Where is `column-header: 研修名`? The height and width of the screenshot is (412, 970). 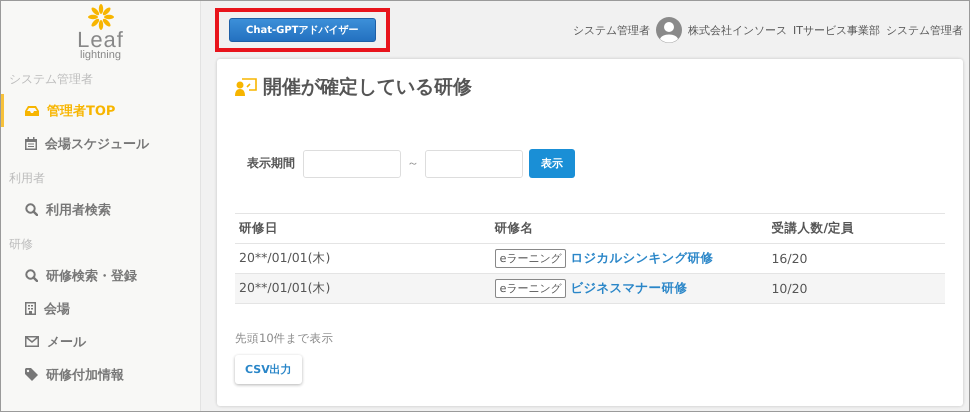 column-header: 研修名 is located at coordinates (629, 229).